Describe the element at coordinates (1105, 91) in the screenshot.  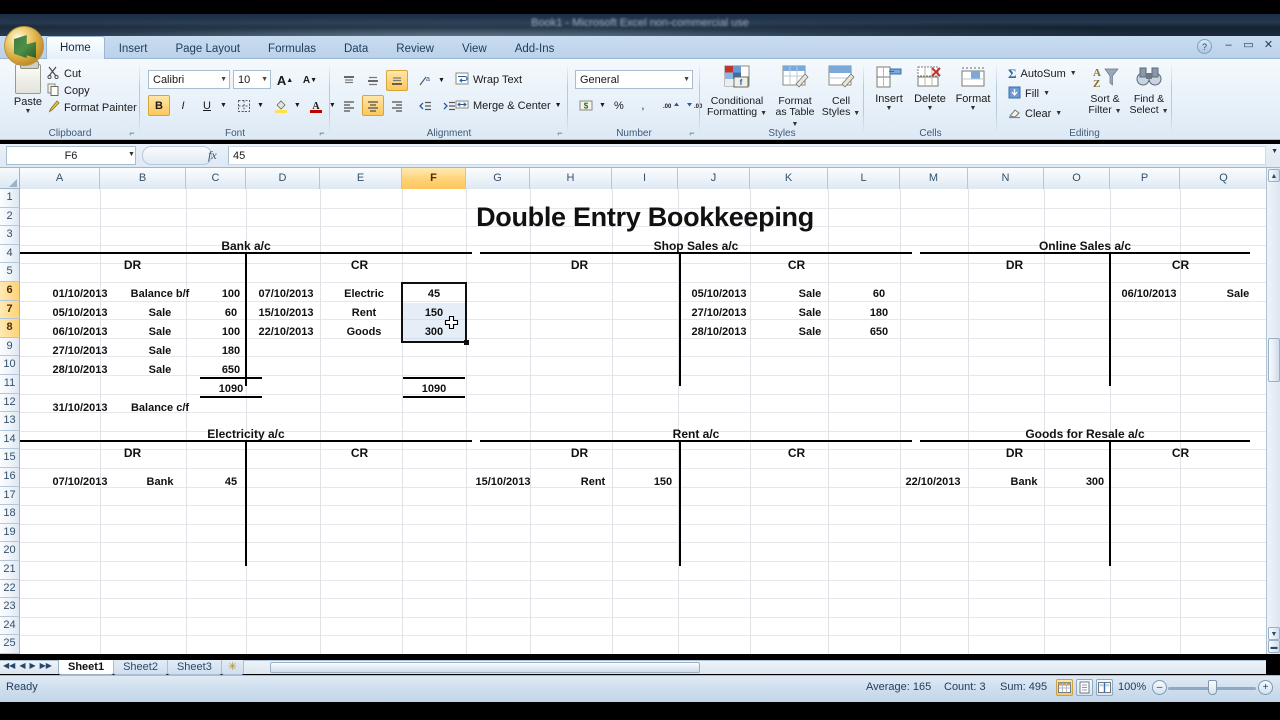
I see `sort-filter-button: AZ Sort & Filter ▼` at that location.